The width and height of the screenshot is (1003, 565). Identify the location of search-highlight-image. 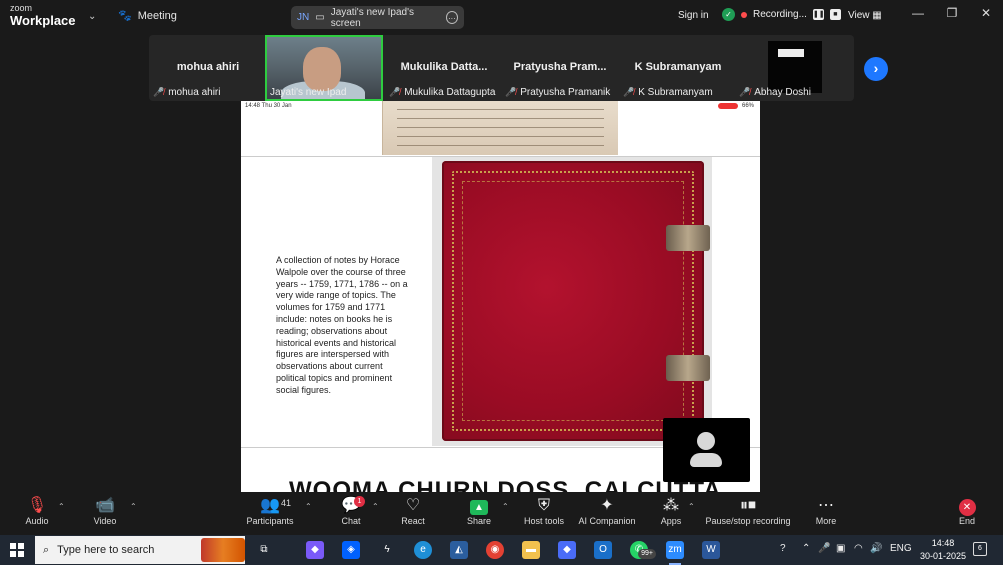
(223, 550).